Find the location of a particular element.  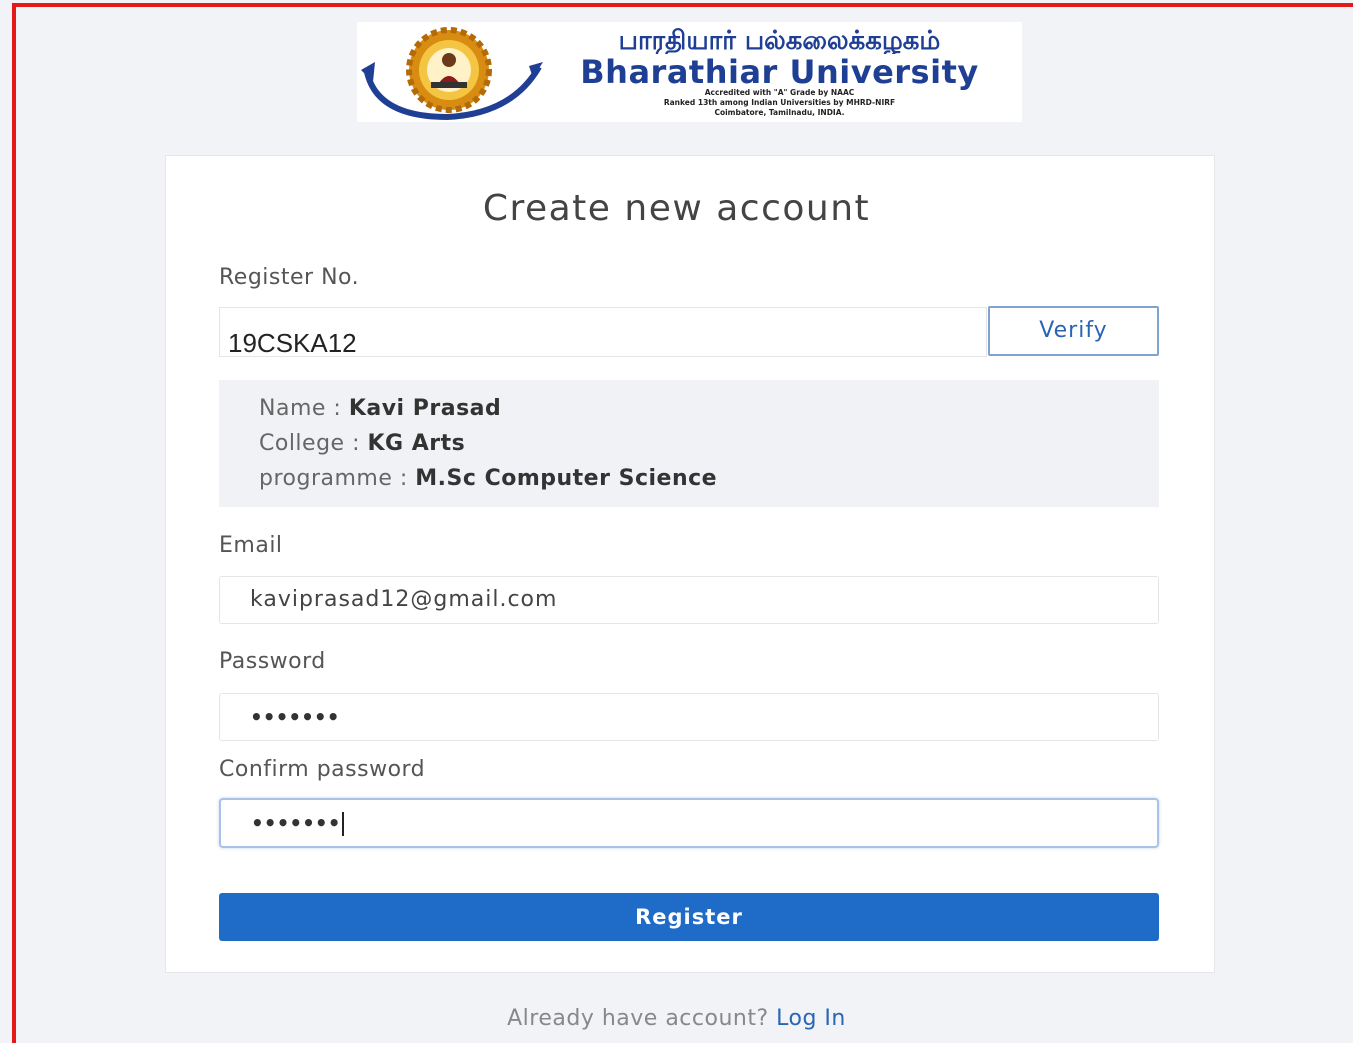

login-prompt: Already have account? Log In is located at coordinates (676, 1018).